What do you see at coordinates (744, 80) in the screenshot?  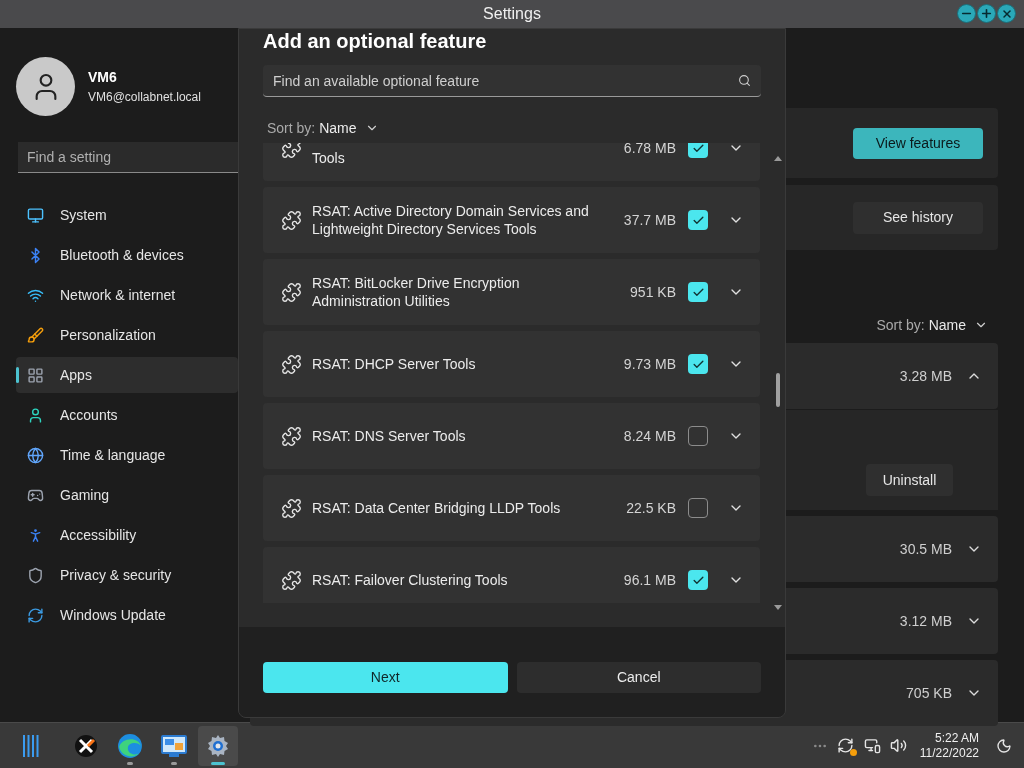 I see `search-icon` at bounding box center [744, 80].